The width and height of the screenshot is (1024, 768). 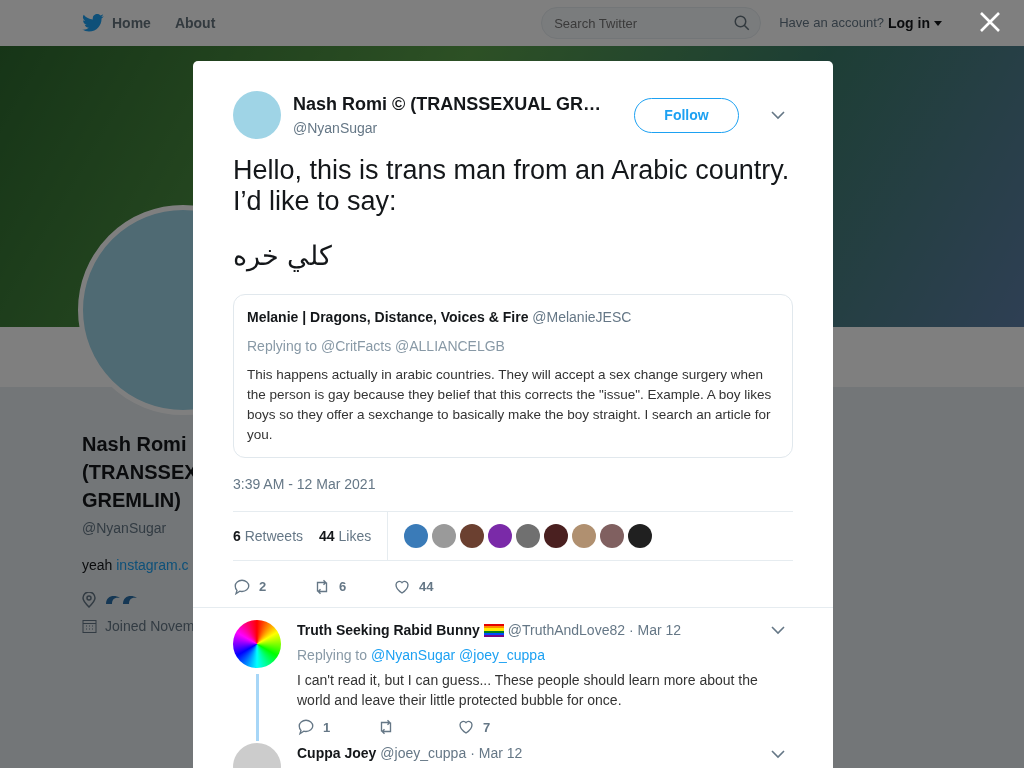 I want to click on action-count: 6, so click(x=343, y=587).